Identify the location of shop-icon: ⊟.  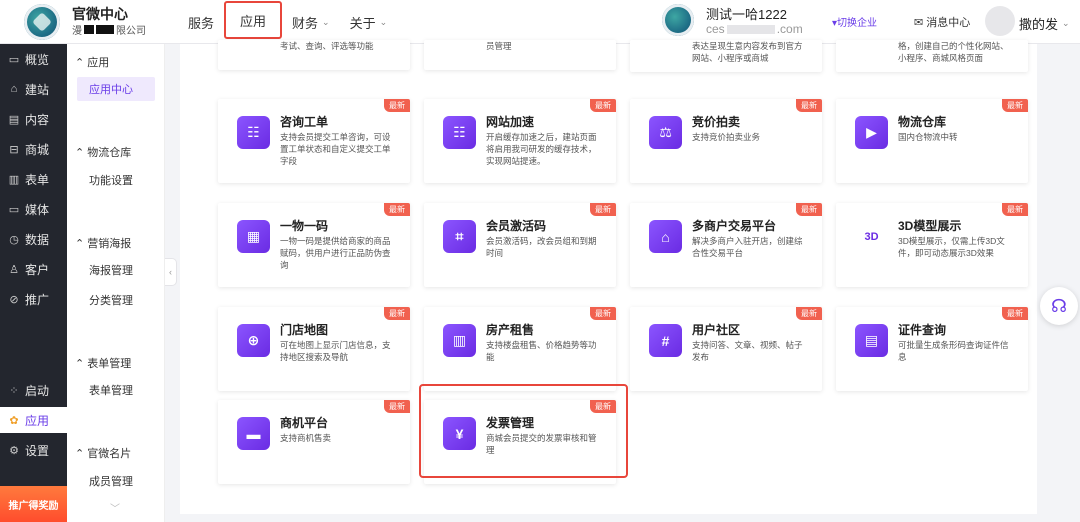
(14, 149).